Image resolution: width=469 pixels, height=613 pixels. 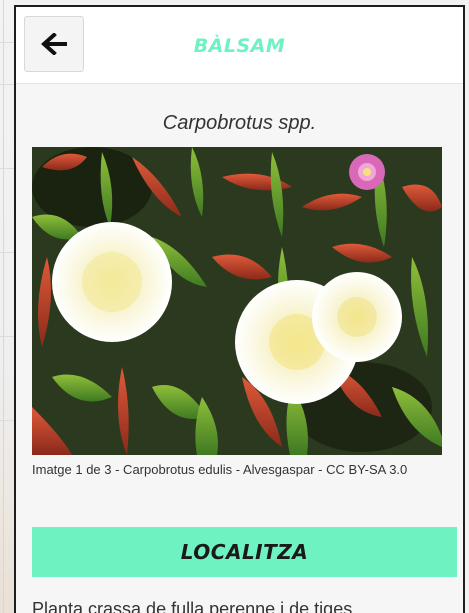 I want to click on background-page-strip, so click(x=7, y=306).